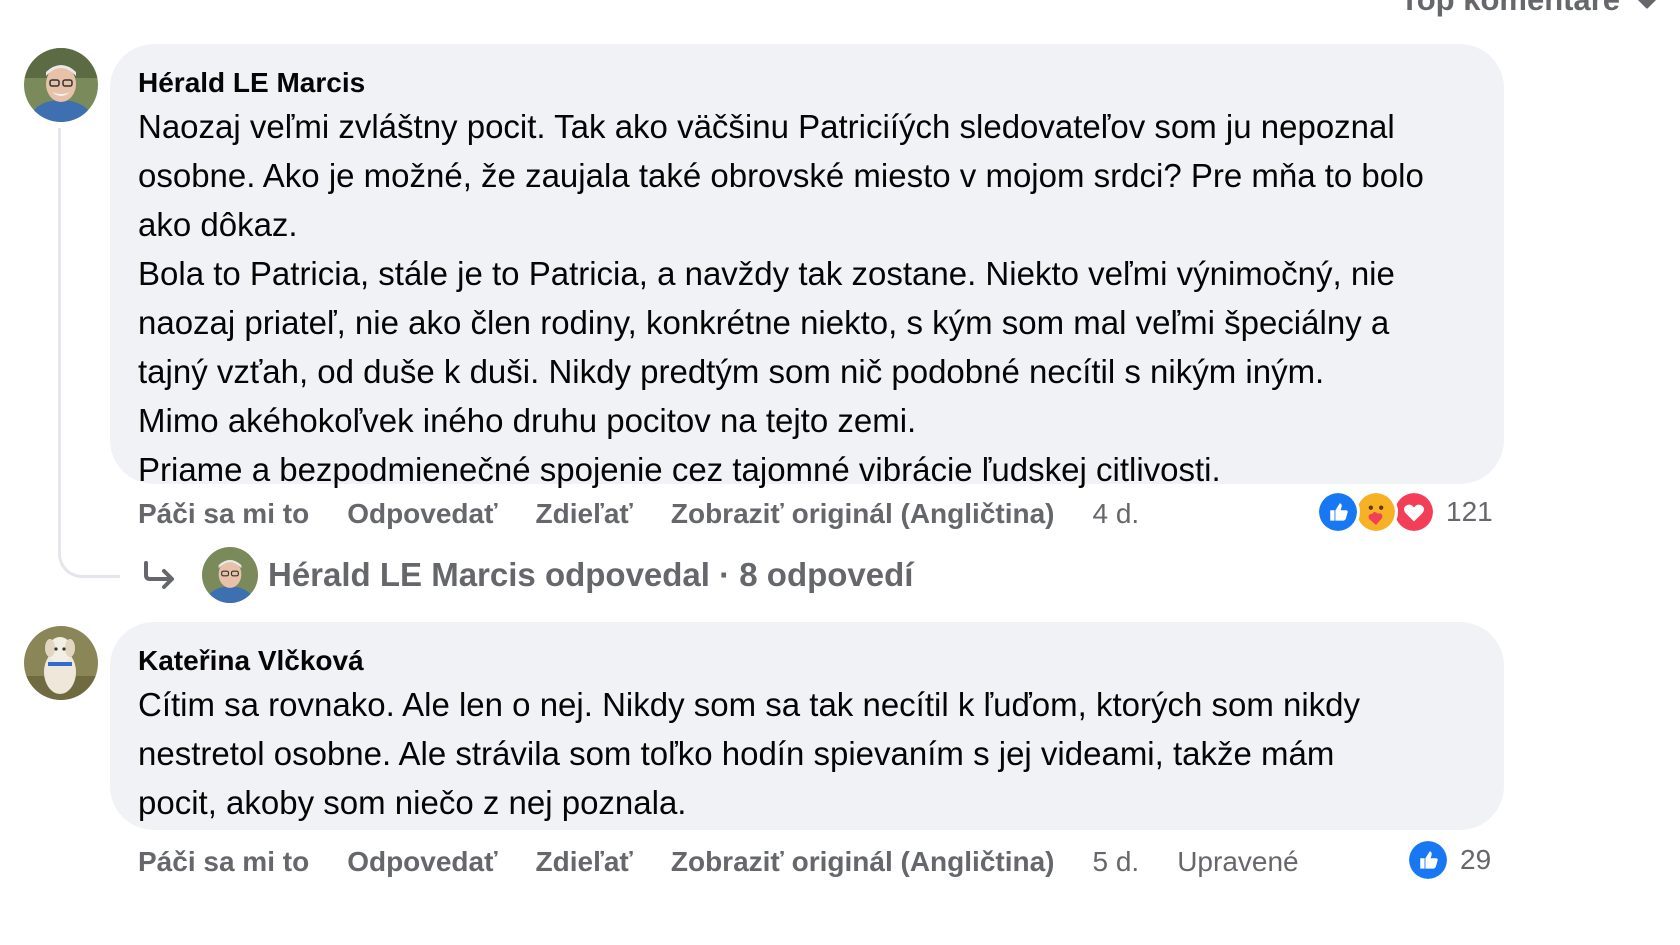 Image resolution: width=1680 pixels, height=945 pixels. I want to click on love-icon, so click(1414, 512).